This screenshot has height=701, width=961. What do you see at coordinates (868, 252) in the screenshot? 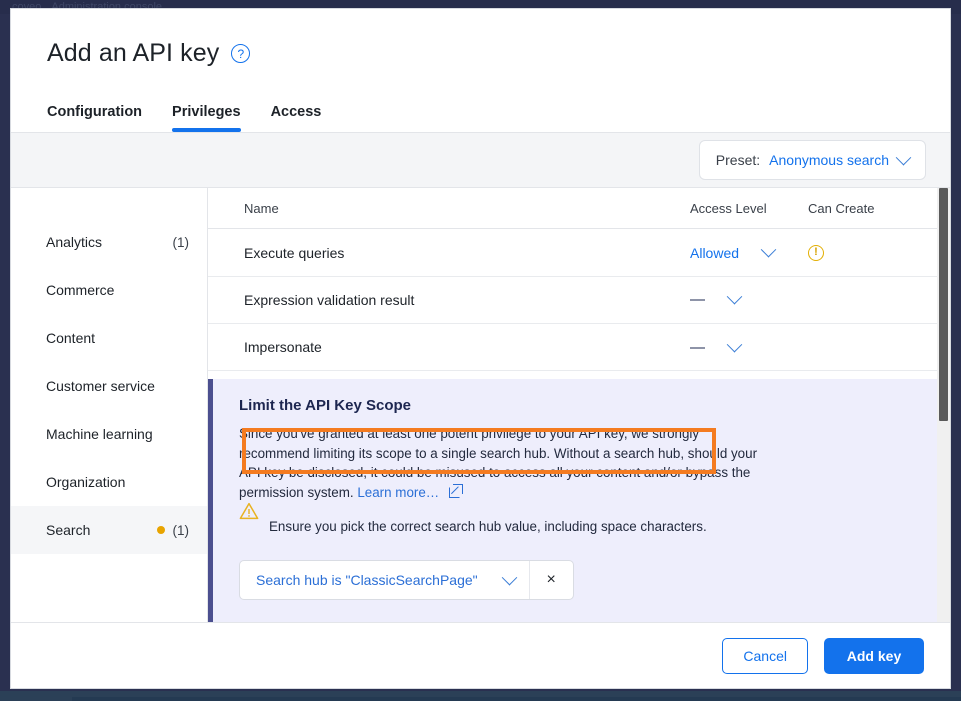
I see `can-create-cell: !` at bounding box center [868, 252].